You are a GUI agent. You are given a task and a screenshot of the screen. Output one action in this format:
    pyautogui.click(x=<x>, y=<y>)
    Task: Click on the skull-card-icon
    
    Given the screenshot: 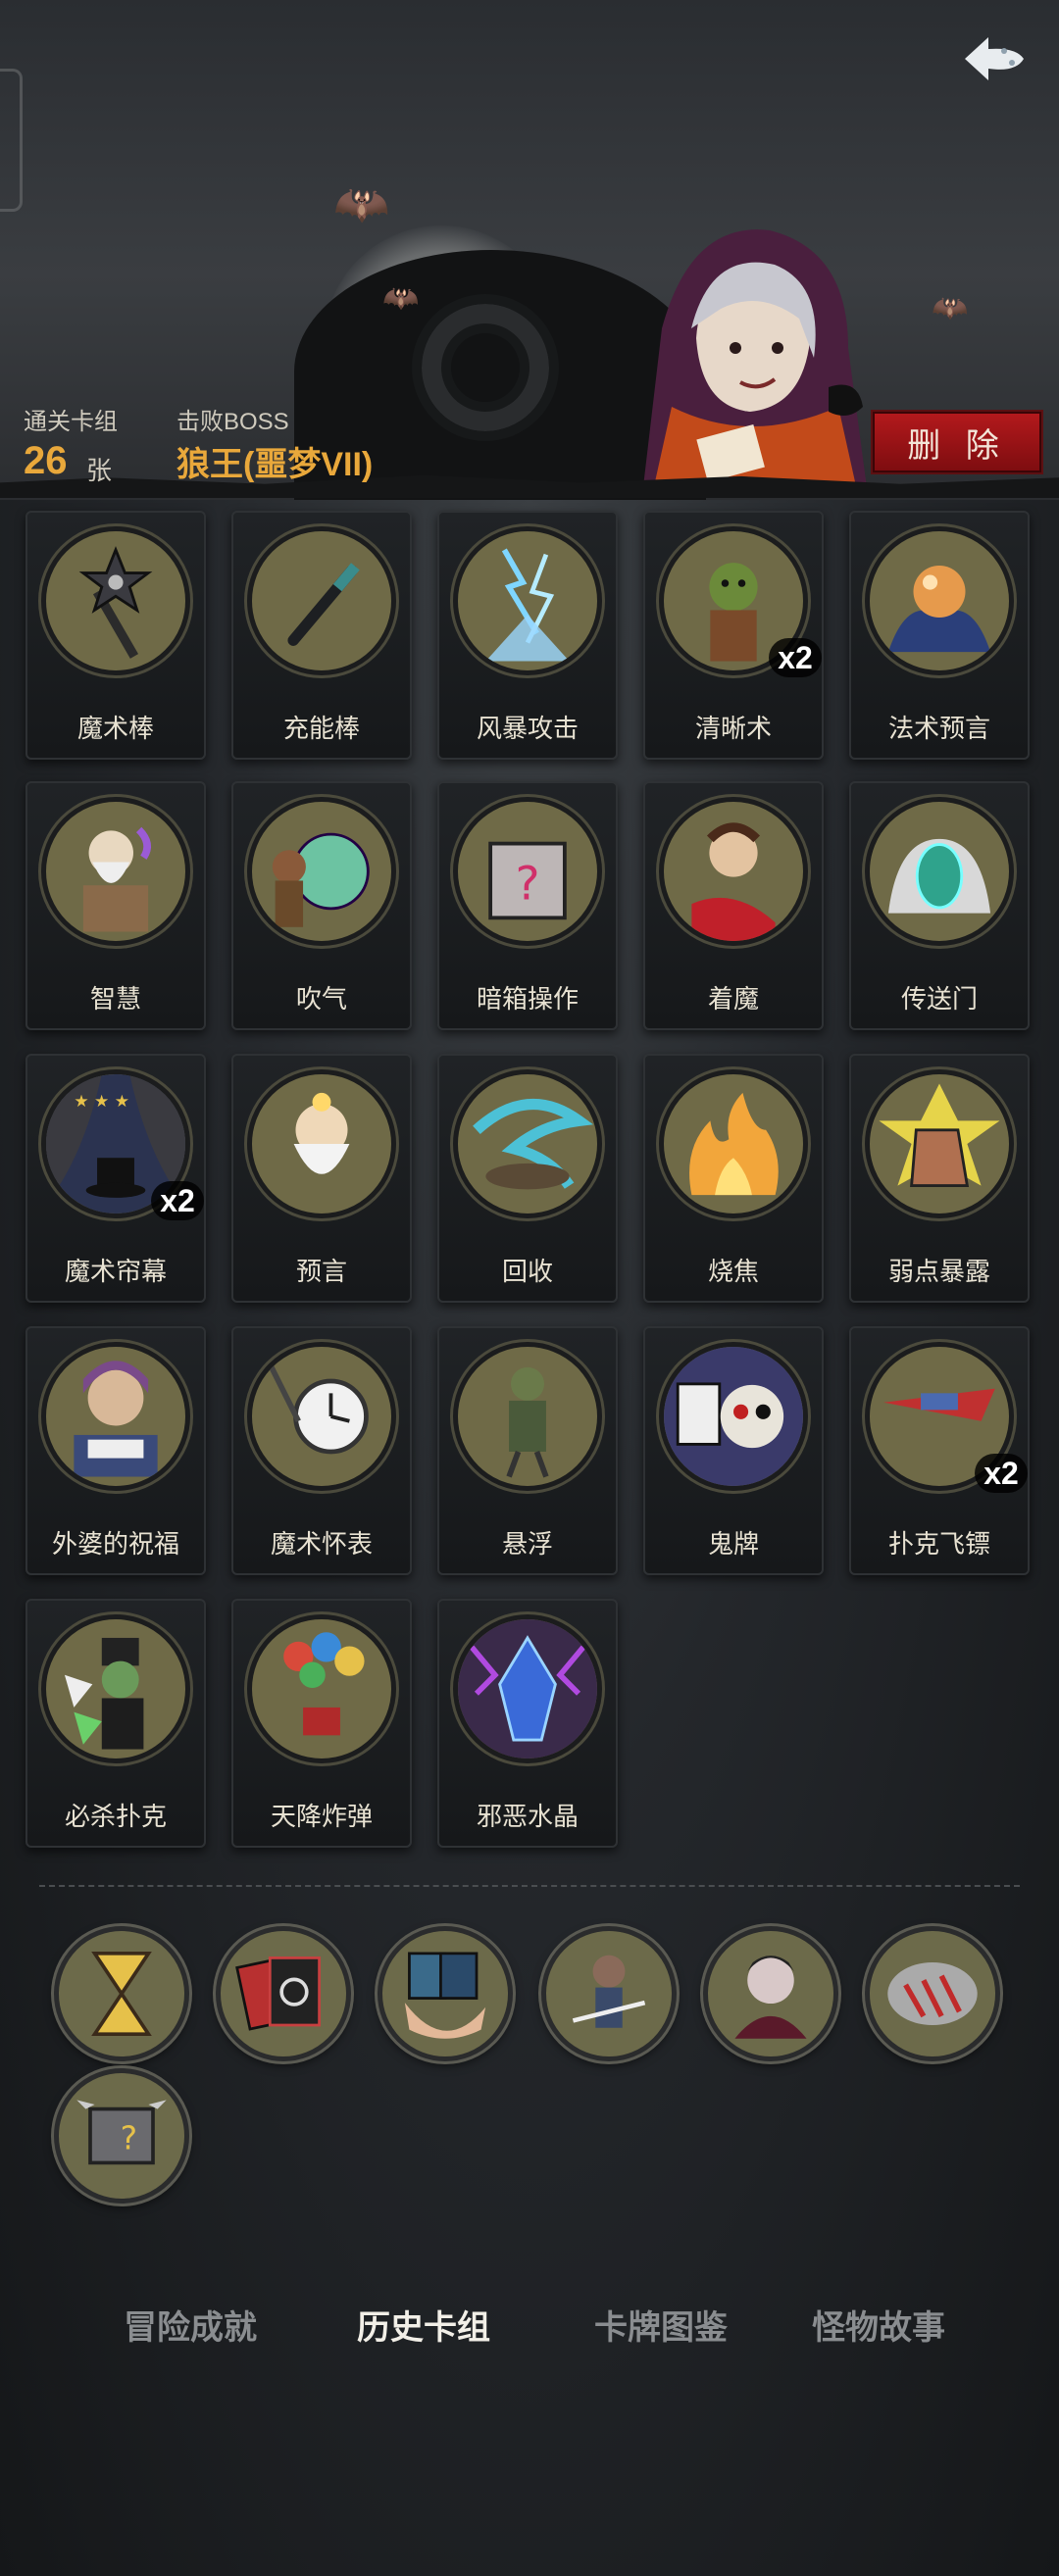 What is the action you would take?
    pyautogui.click(x=733, y=1416)
    